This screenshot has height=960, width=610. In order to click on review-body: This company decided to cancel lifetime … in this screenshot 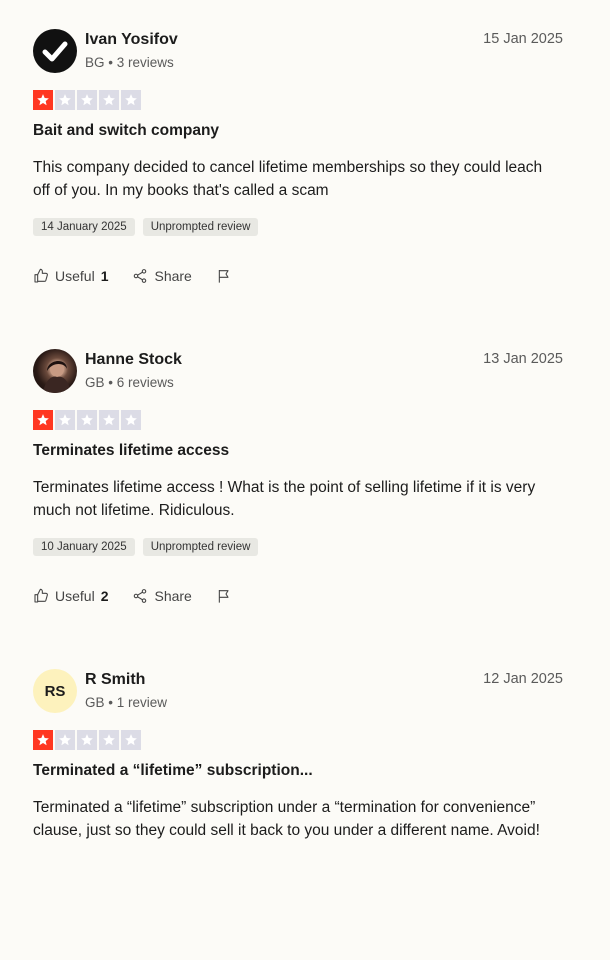, I will do `click(288, 179)`.